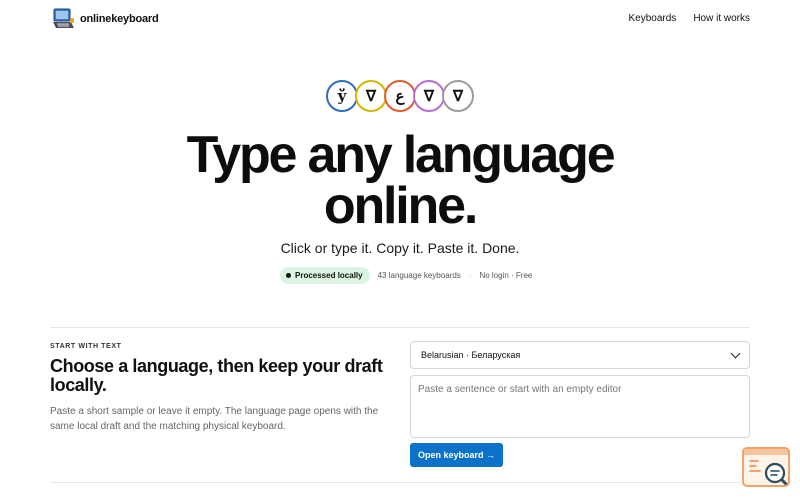 The height and width of the screenshot is (500, 800). I want to click on section-eyebrow: START WITH TEXT, so click(86, 346).